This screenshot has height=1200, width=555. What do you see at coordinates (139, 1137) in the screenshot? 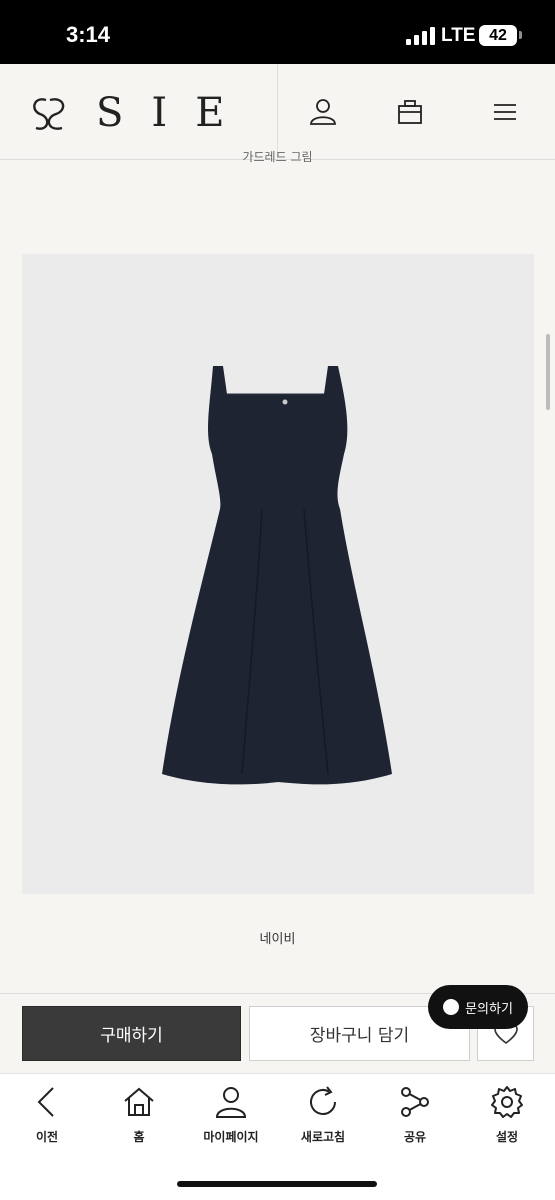
I see `nav-label: 홈` at bounding box center [139, 1137].